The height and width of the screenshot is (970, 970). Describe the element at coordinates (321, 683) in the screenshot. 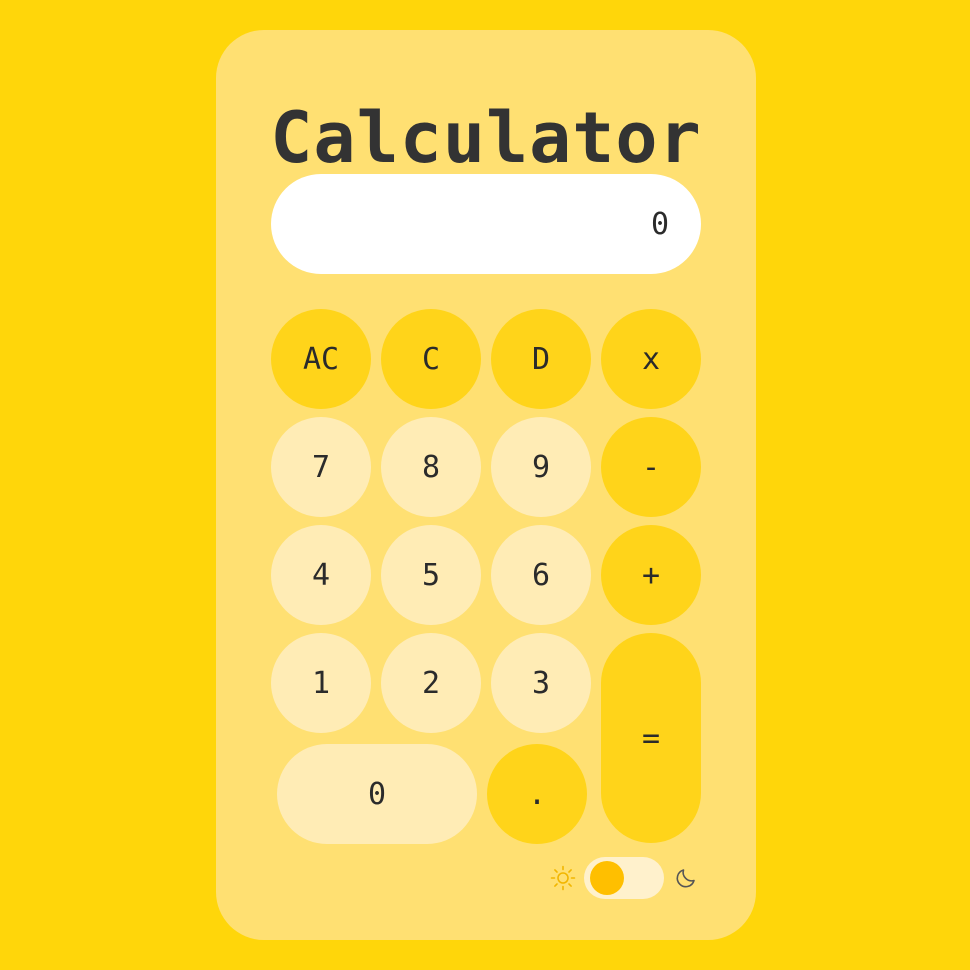

I see `digit-1-button: 1` at that location.